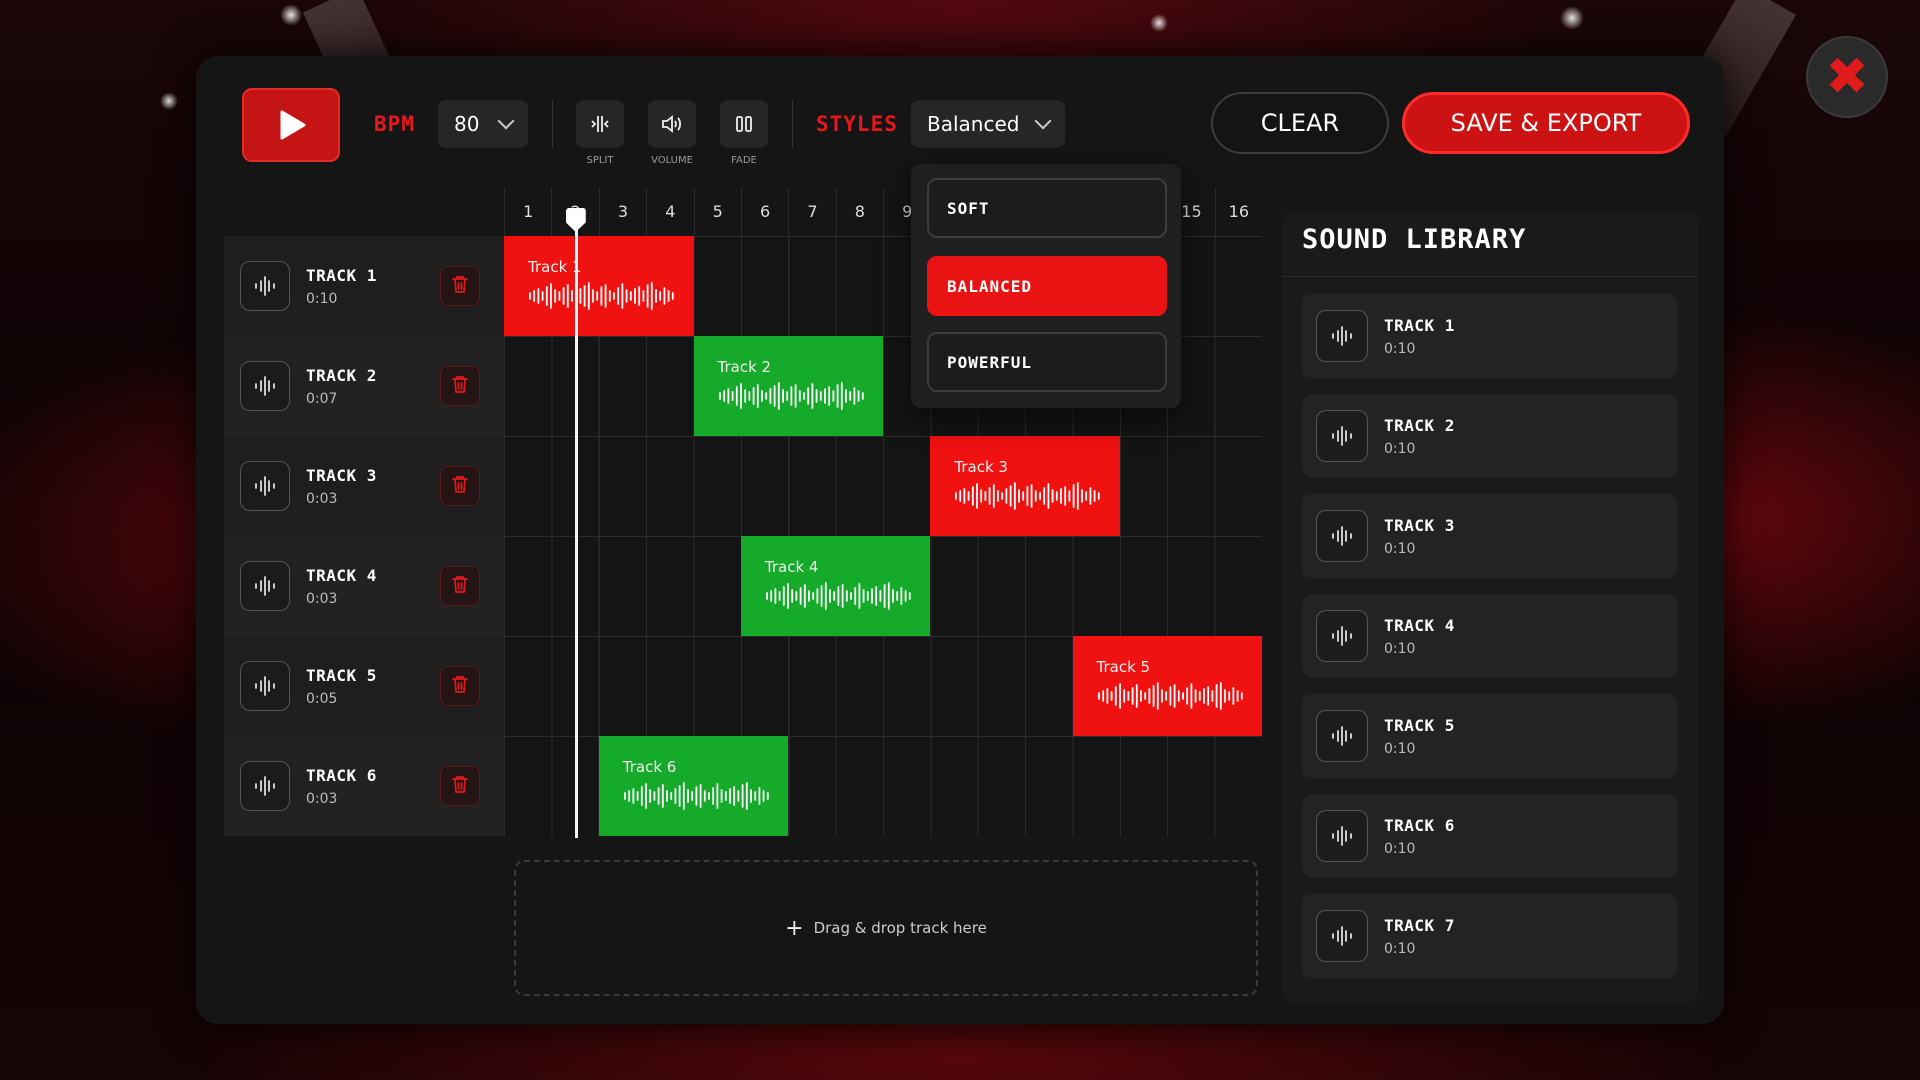 The image size is (1920, 1080). I want to click on clip-label: Track 5, so click(1123, 667).